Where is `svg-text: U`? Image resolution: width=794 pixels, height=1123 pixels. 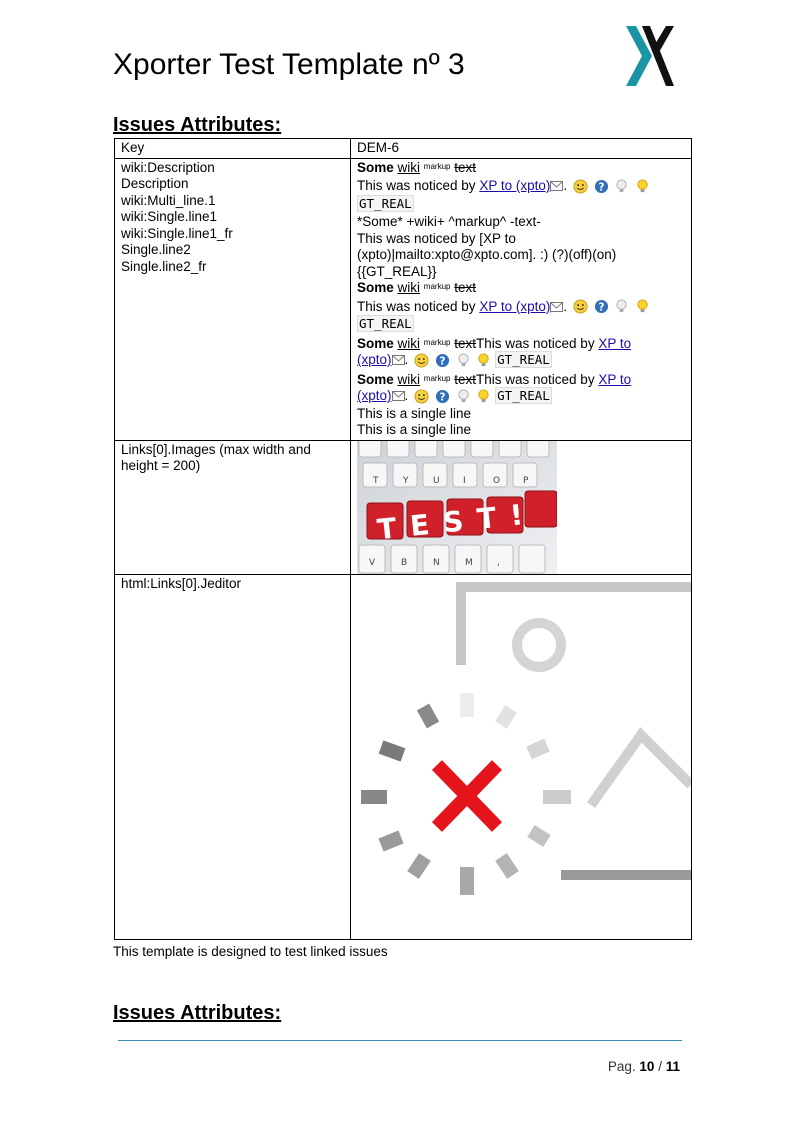
svg-text: U is located at coordinates (436, 481).